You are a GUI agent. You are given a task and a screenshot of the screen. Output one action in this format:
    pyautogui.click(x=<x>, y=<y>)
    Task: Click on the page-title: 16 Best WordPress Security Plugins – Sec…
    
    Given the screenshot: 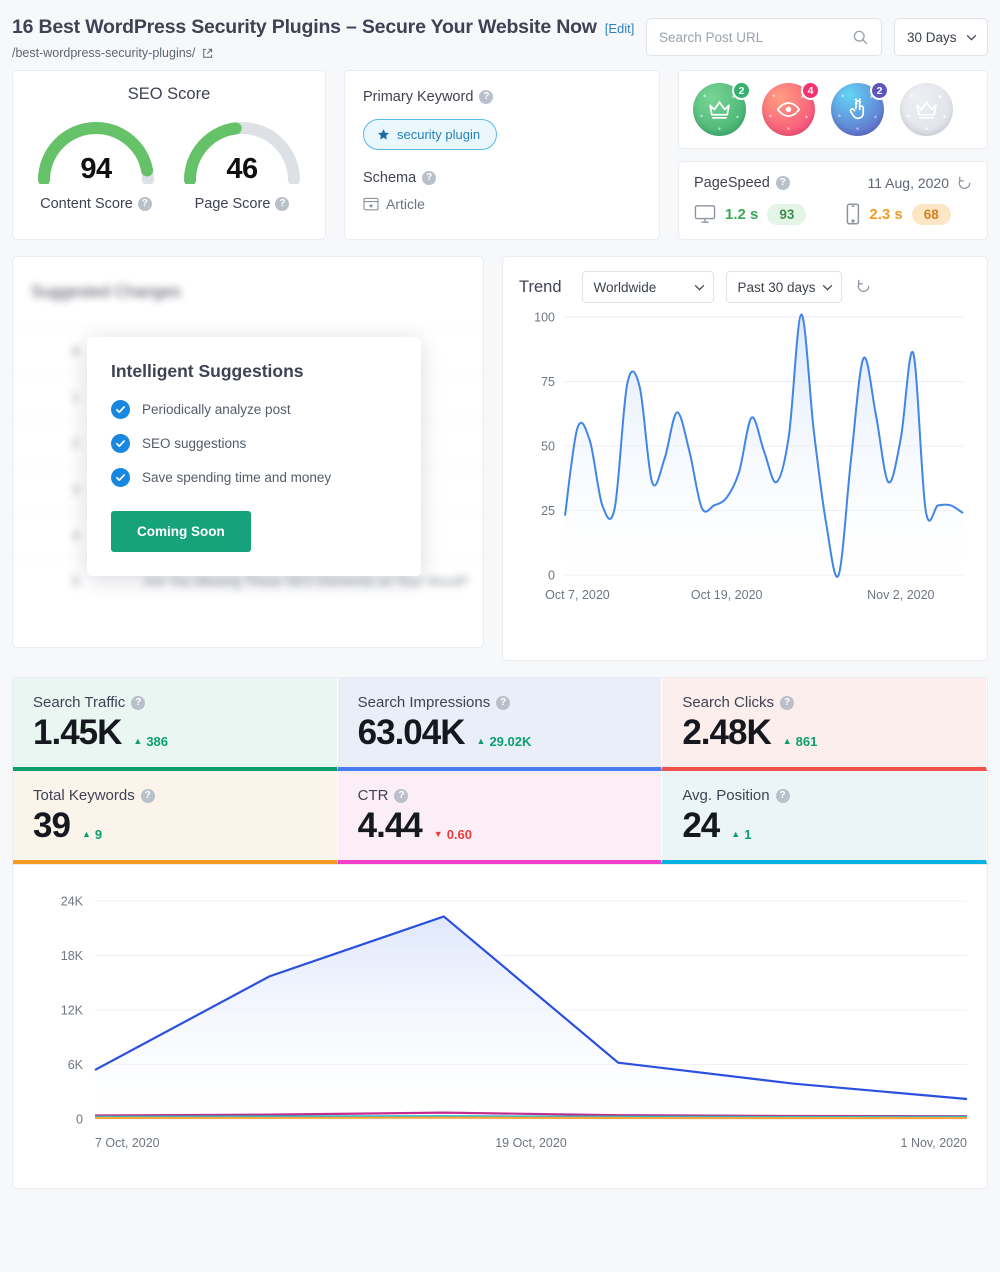 What is the action you would take?
    pyautogui.click(x=304, y=27)
    